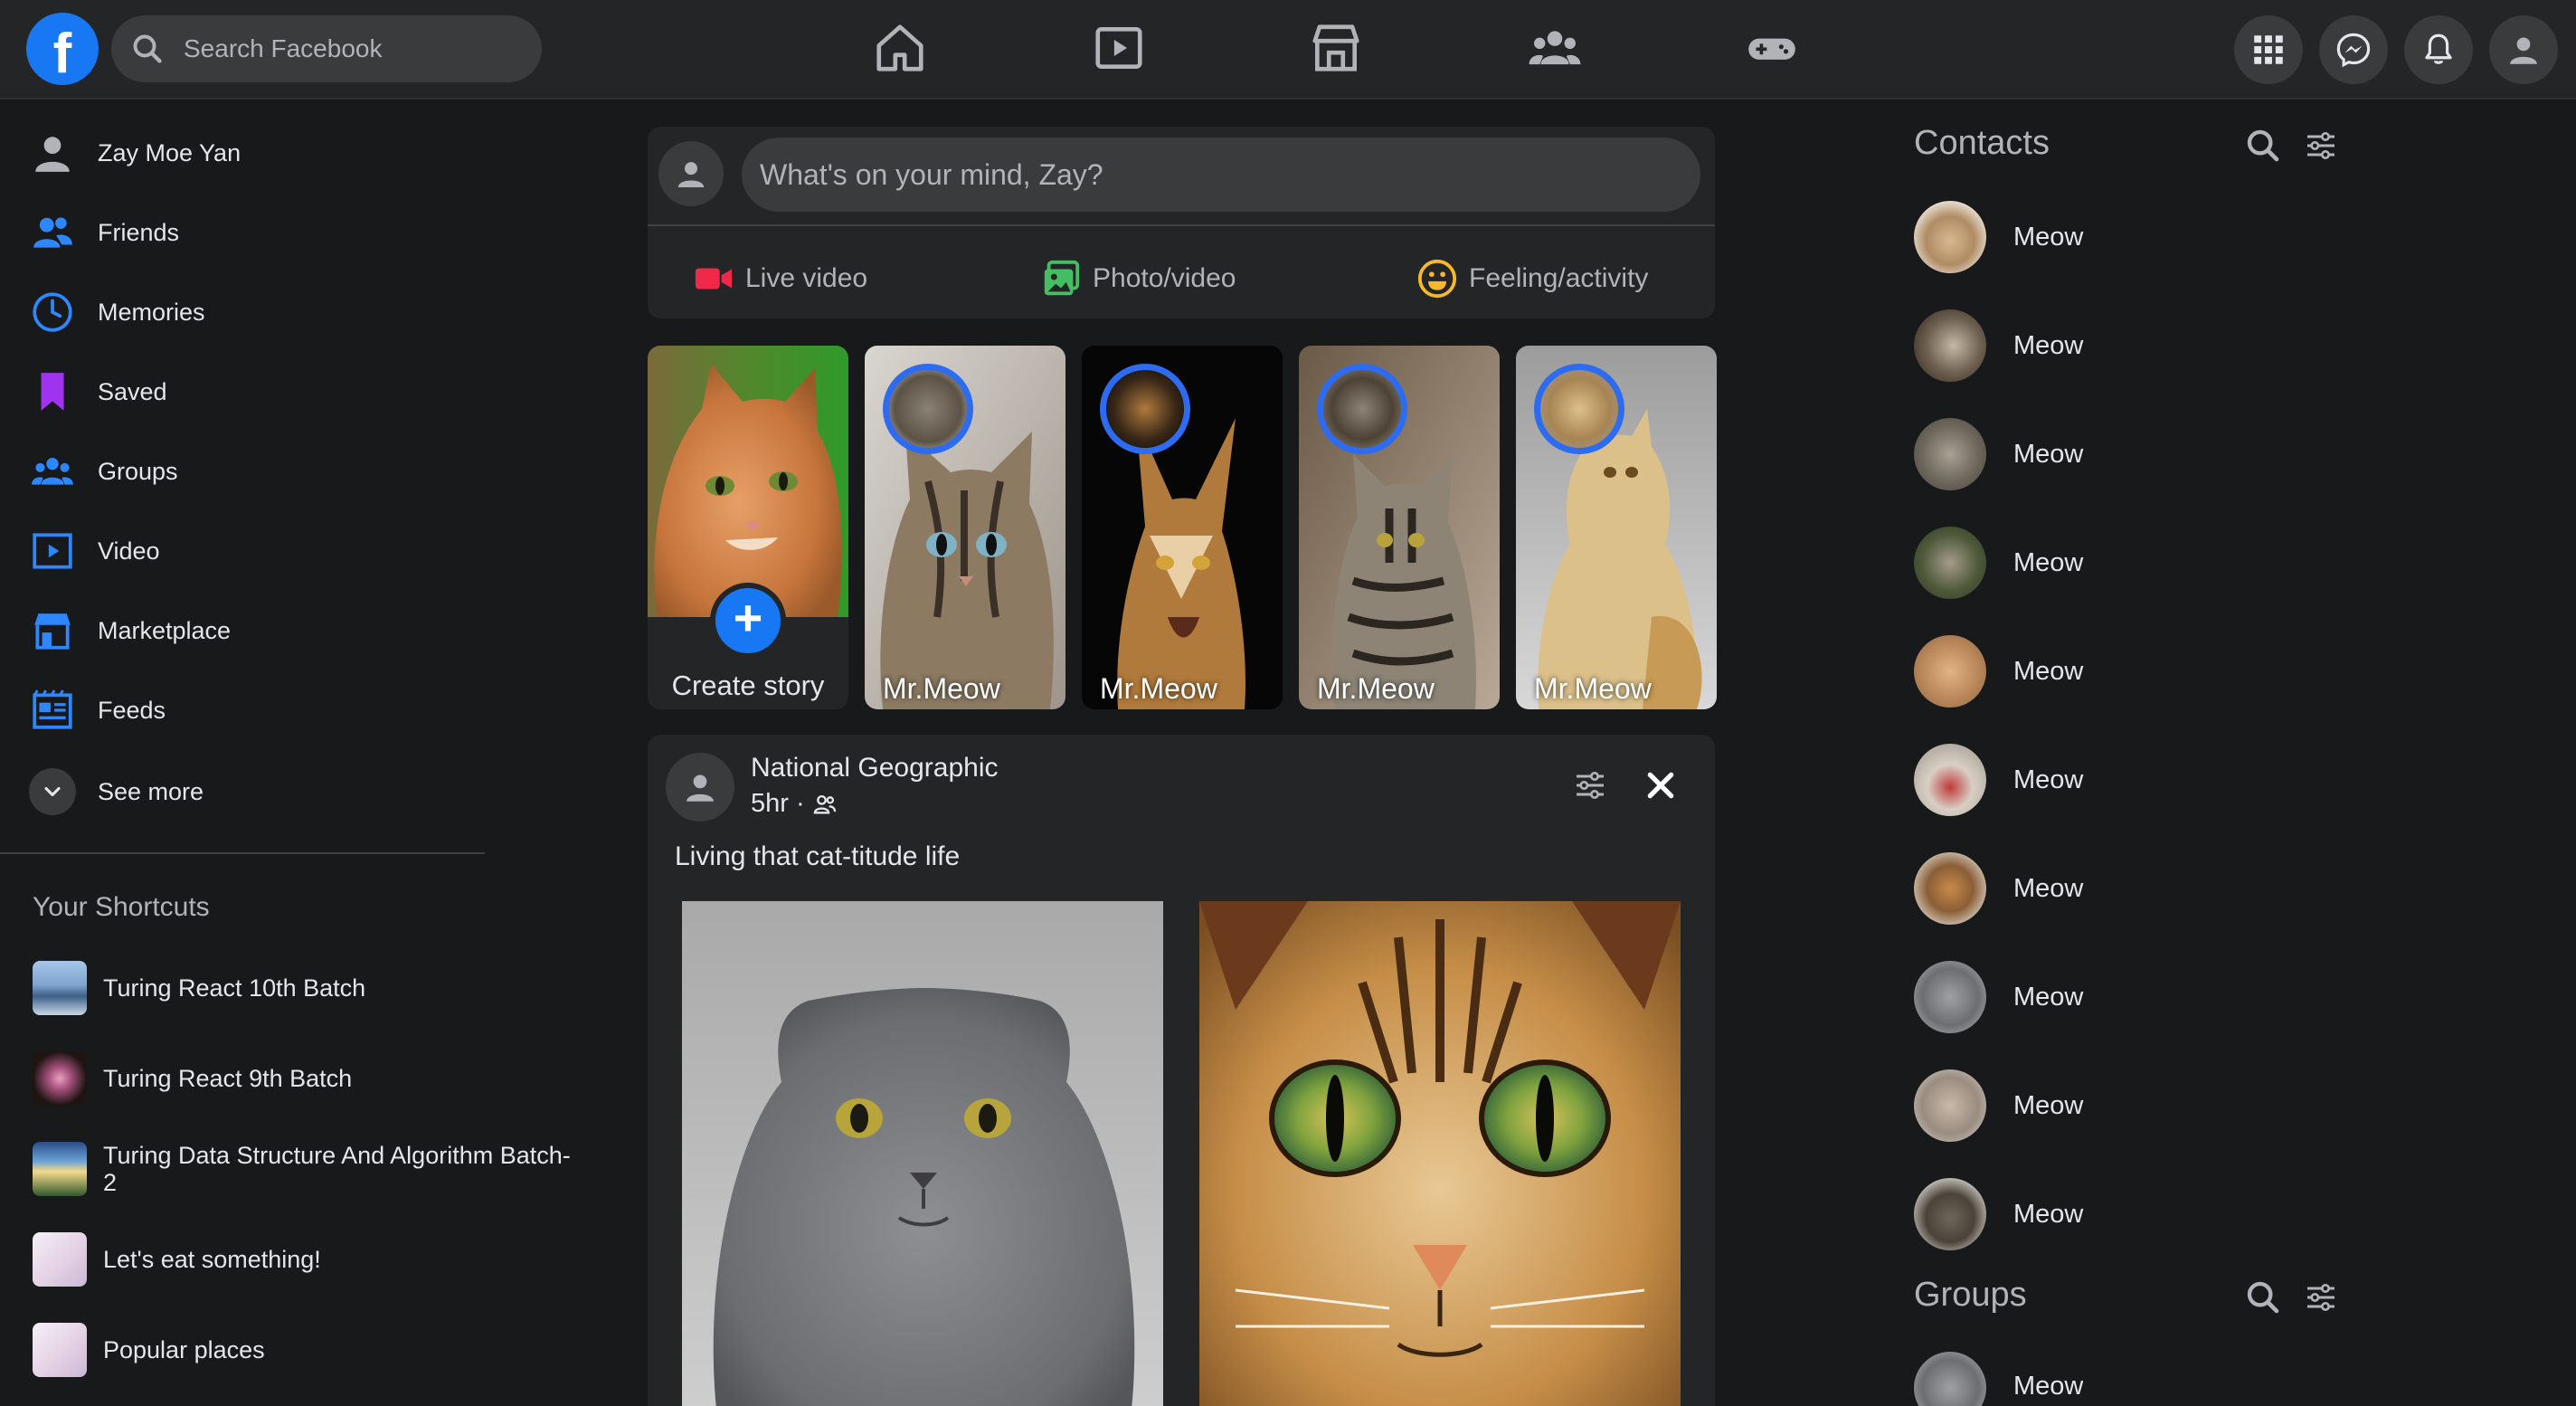 The width and height of the screenshot is (2576, 1406). Describe the element at coordinates (1532, 278) in the screenshot. I see `feeling-activity-button: Feeling/activity` at that location.